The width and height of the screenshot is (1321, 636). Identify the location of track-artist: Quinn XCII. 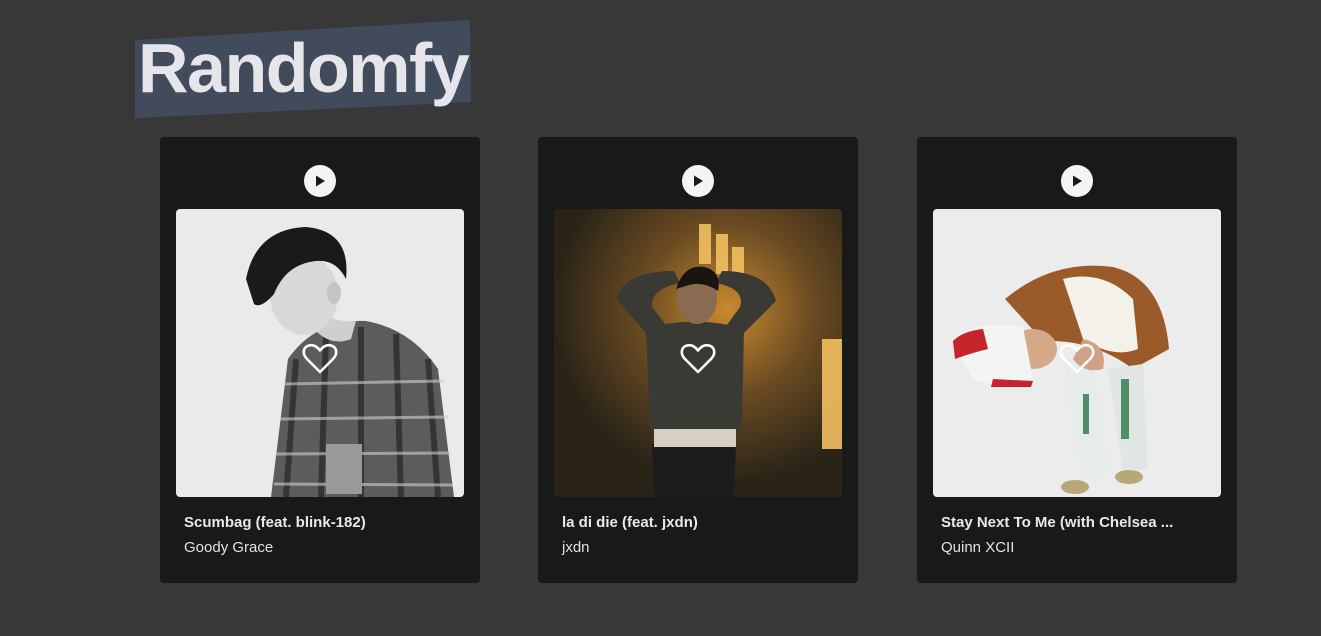
(1081, 547).